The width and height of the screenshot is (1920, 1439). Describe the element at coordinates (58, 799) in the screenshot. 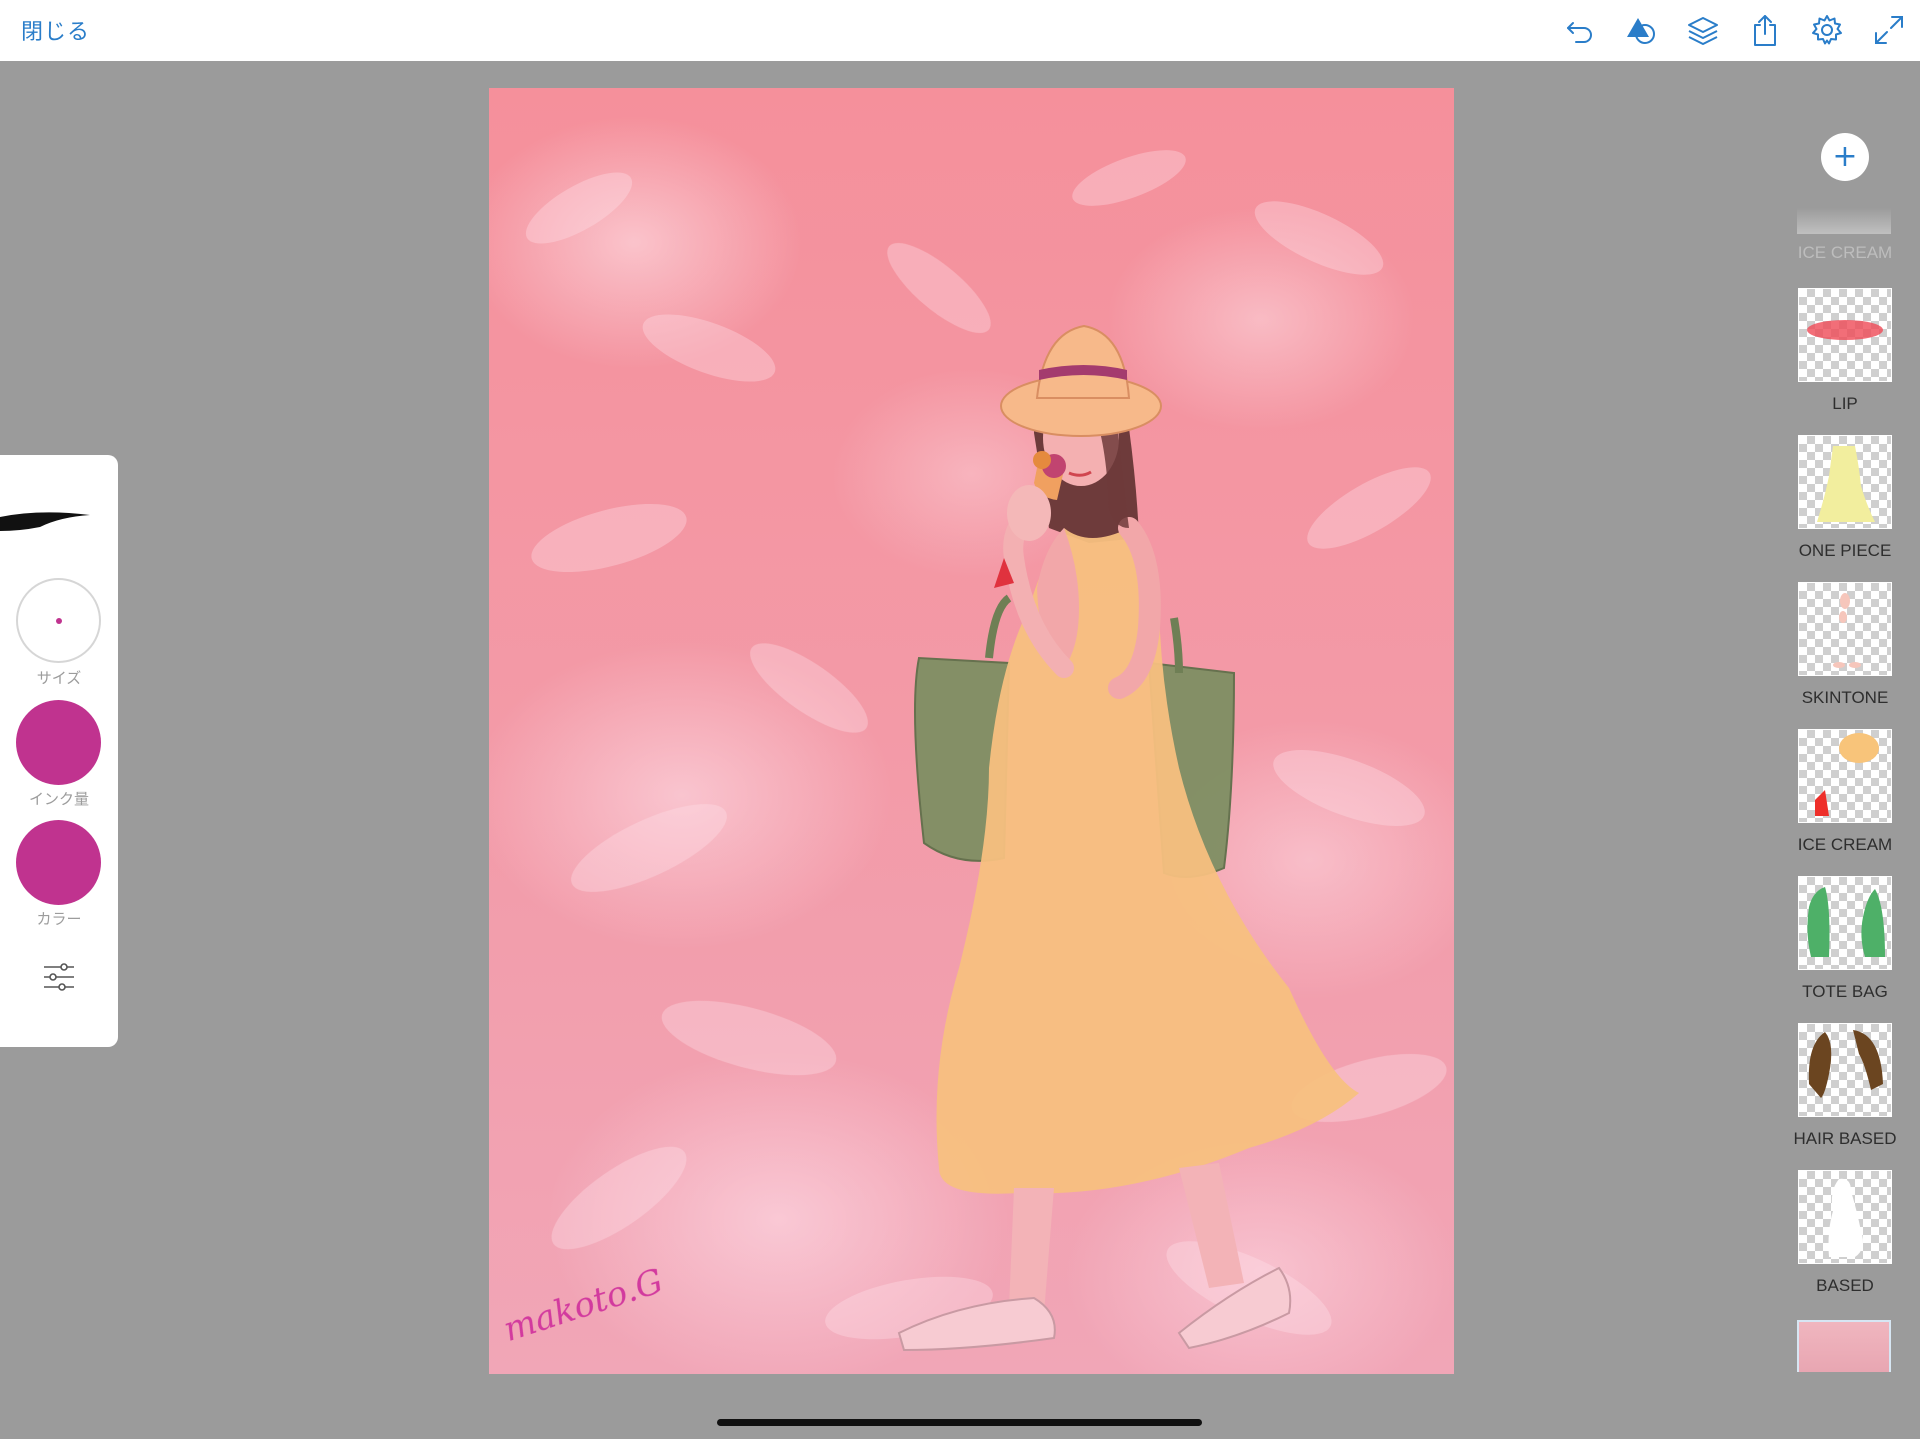

I see `ink-amount-label: インク量` at that location.